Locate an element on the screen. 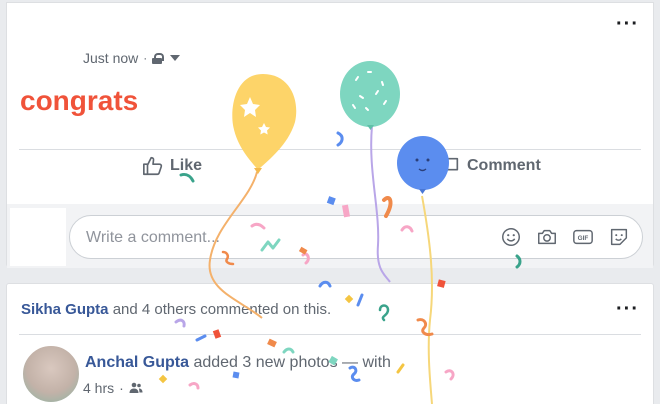  story-author-link: Anchal Gupta is located at coordinates (137, 362).